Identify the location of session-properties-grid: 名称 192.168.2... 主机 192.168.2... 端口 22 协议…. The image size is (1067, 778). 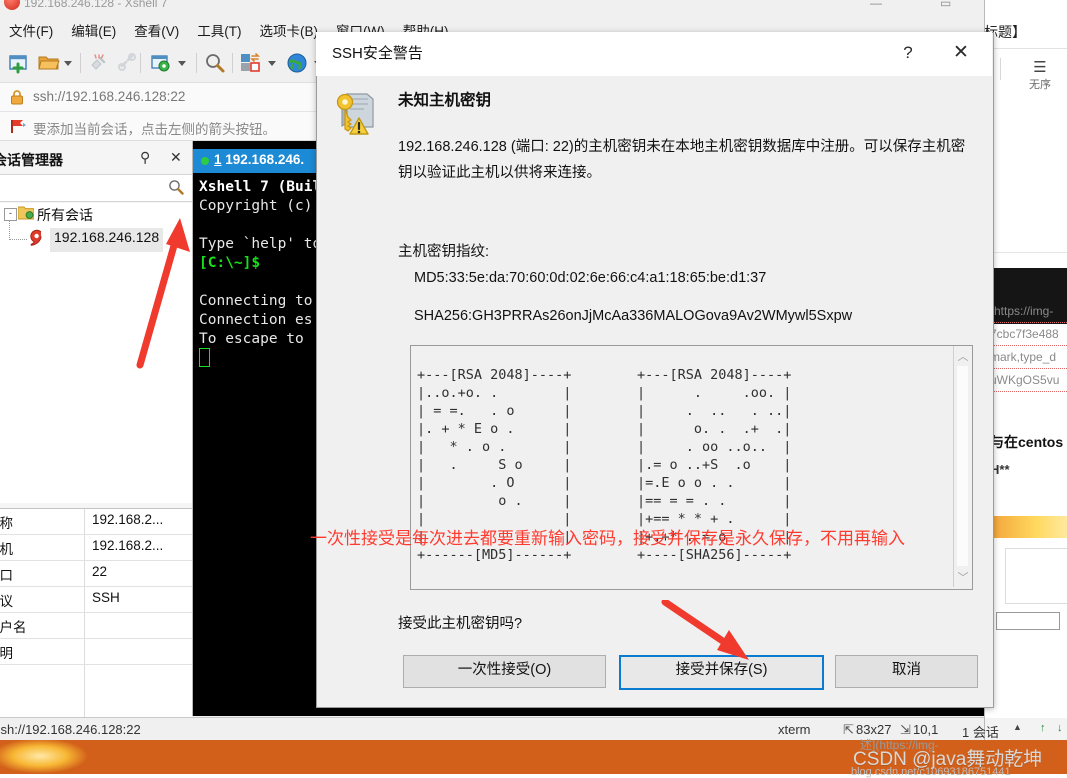
(96, 627).